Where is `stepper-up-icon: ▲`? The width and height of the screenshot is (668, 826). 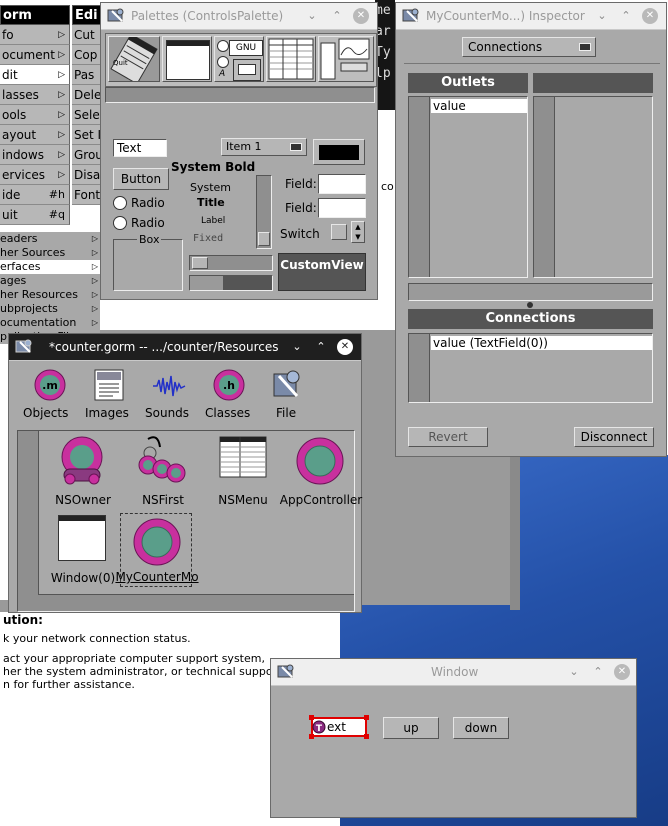 stepper-up-icon: ▲ is located at coordinates (358, 227).